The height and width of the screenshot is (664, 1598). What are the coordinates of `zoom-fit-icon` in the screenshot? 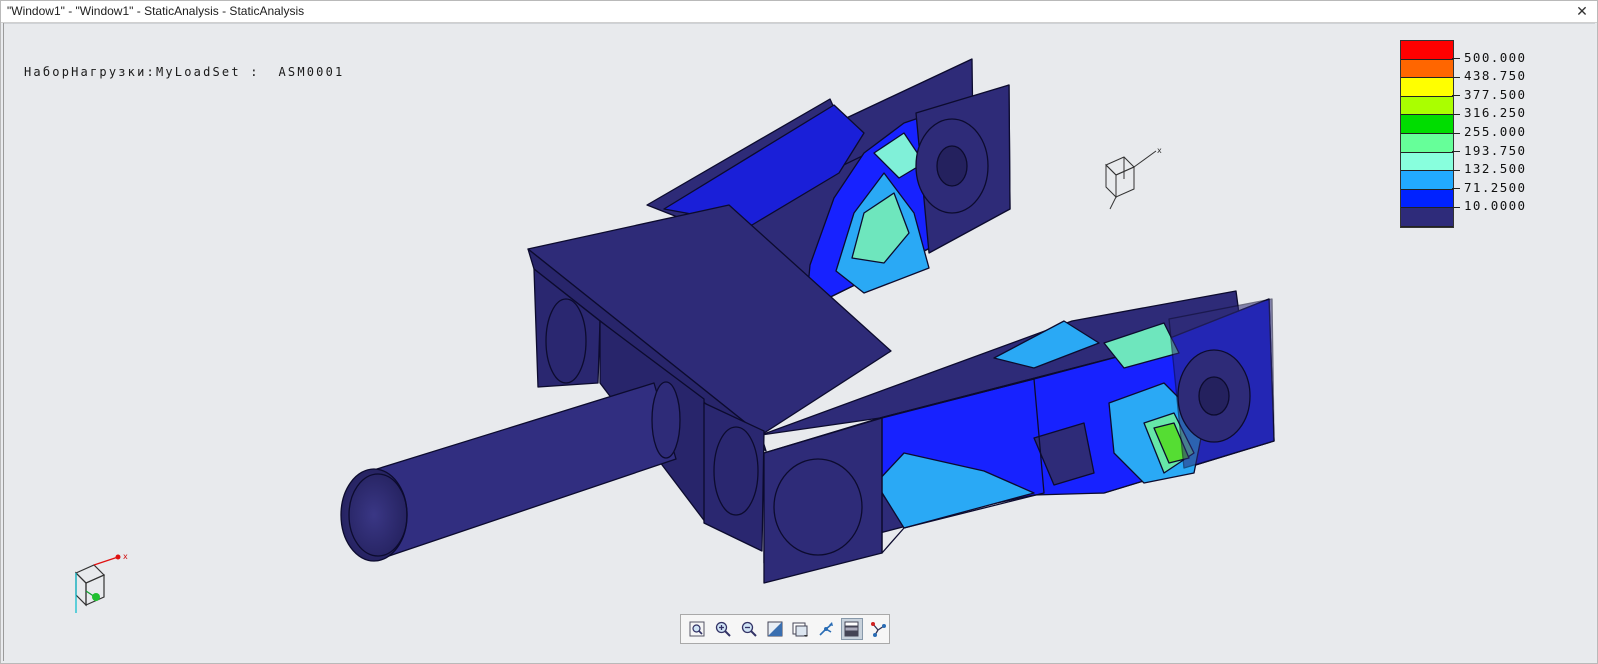 It's located at (697, 629).